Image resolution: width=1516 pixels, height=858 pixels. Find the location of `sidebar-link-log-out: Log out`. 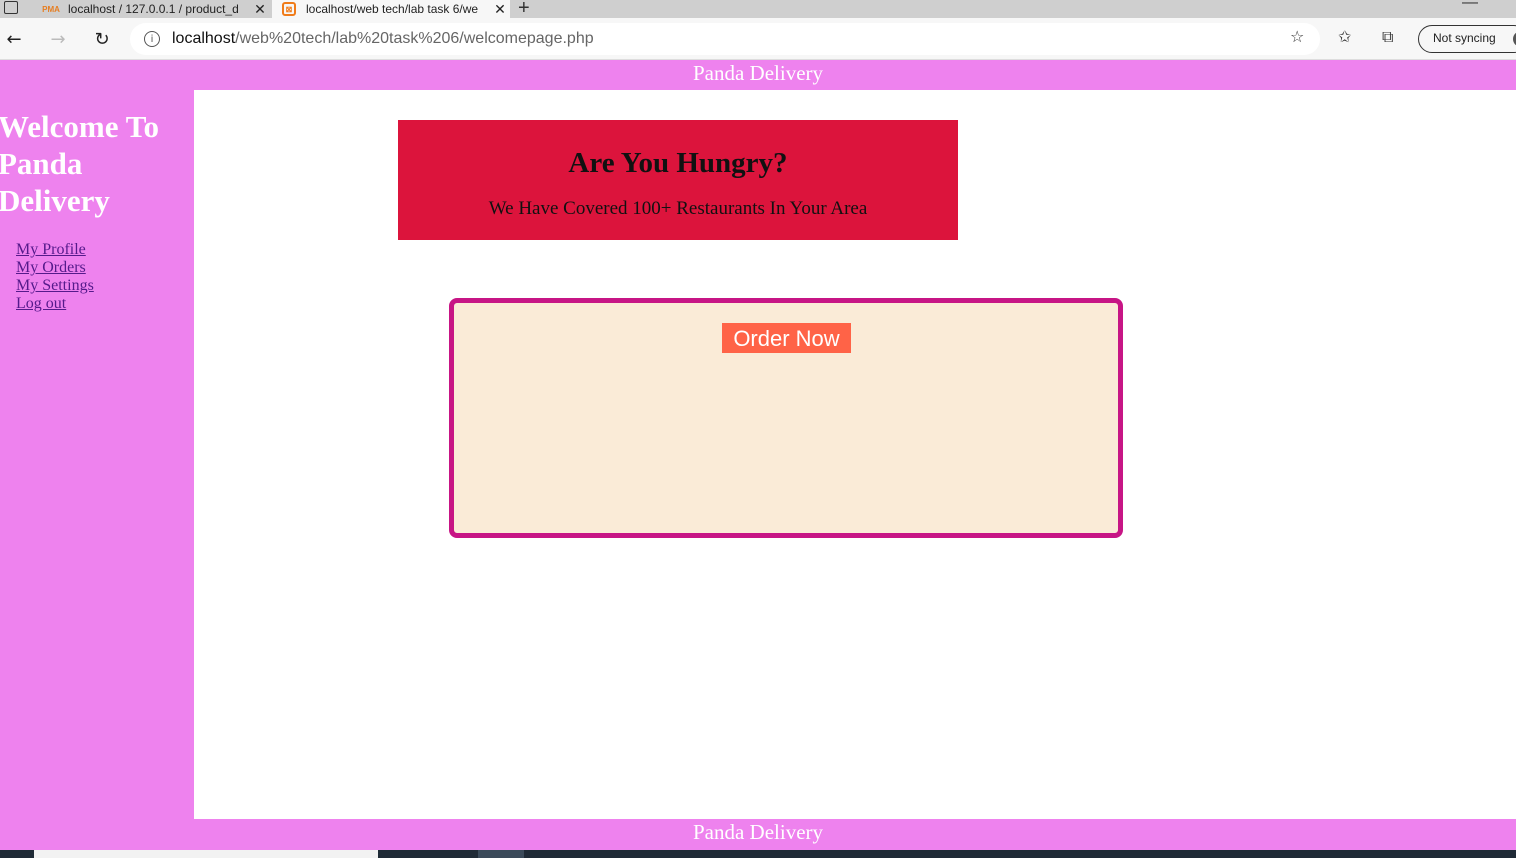

sidebar-link-log-out: Log out is located at coordinates (55, 304).